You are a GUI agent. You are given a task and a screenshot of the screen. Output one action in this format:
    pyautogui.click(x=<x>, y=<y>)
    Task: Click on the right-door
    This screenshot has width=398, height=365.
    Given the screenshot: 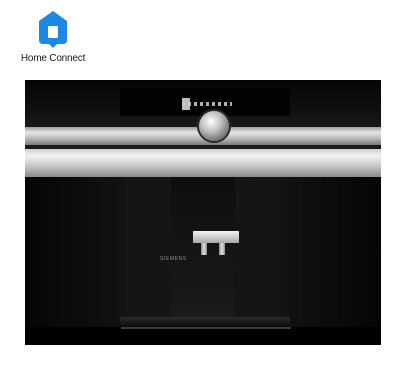 What is the action you would take?
    pyautogui.click(x=258, y=247)
    